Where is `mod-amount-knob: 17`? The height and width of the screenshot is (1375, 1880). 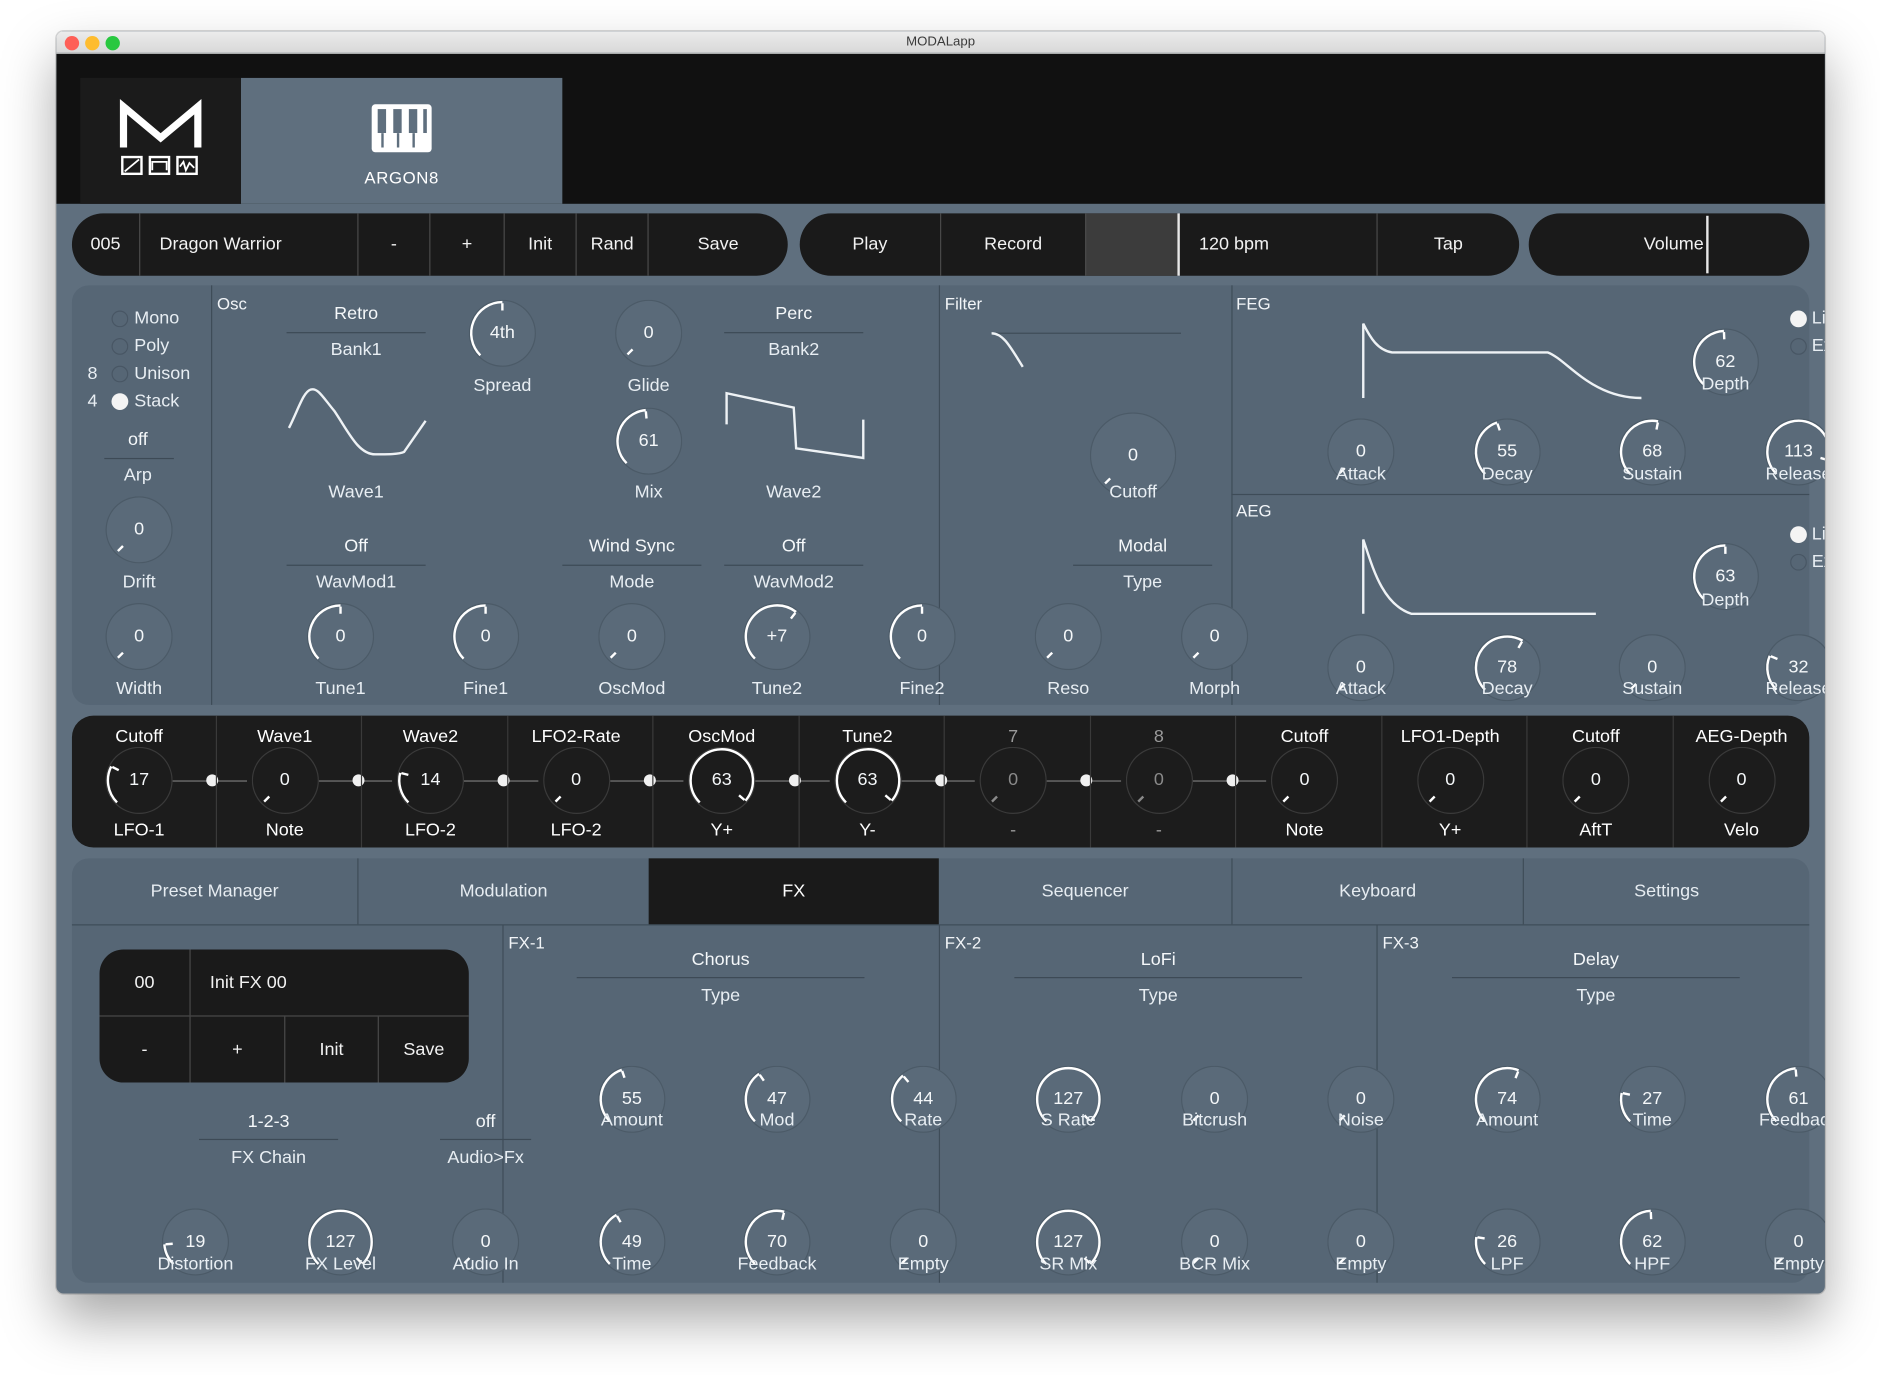
mod-amount-knob: 17 is located at coordinates (139, 780).